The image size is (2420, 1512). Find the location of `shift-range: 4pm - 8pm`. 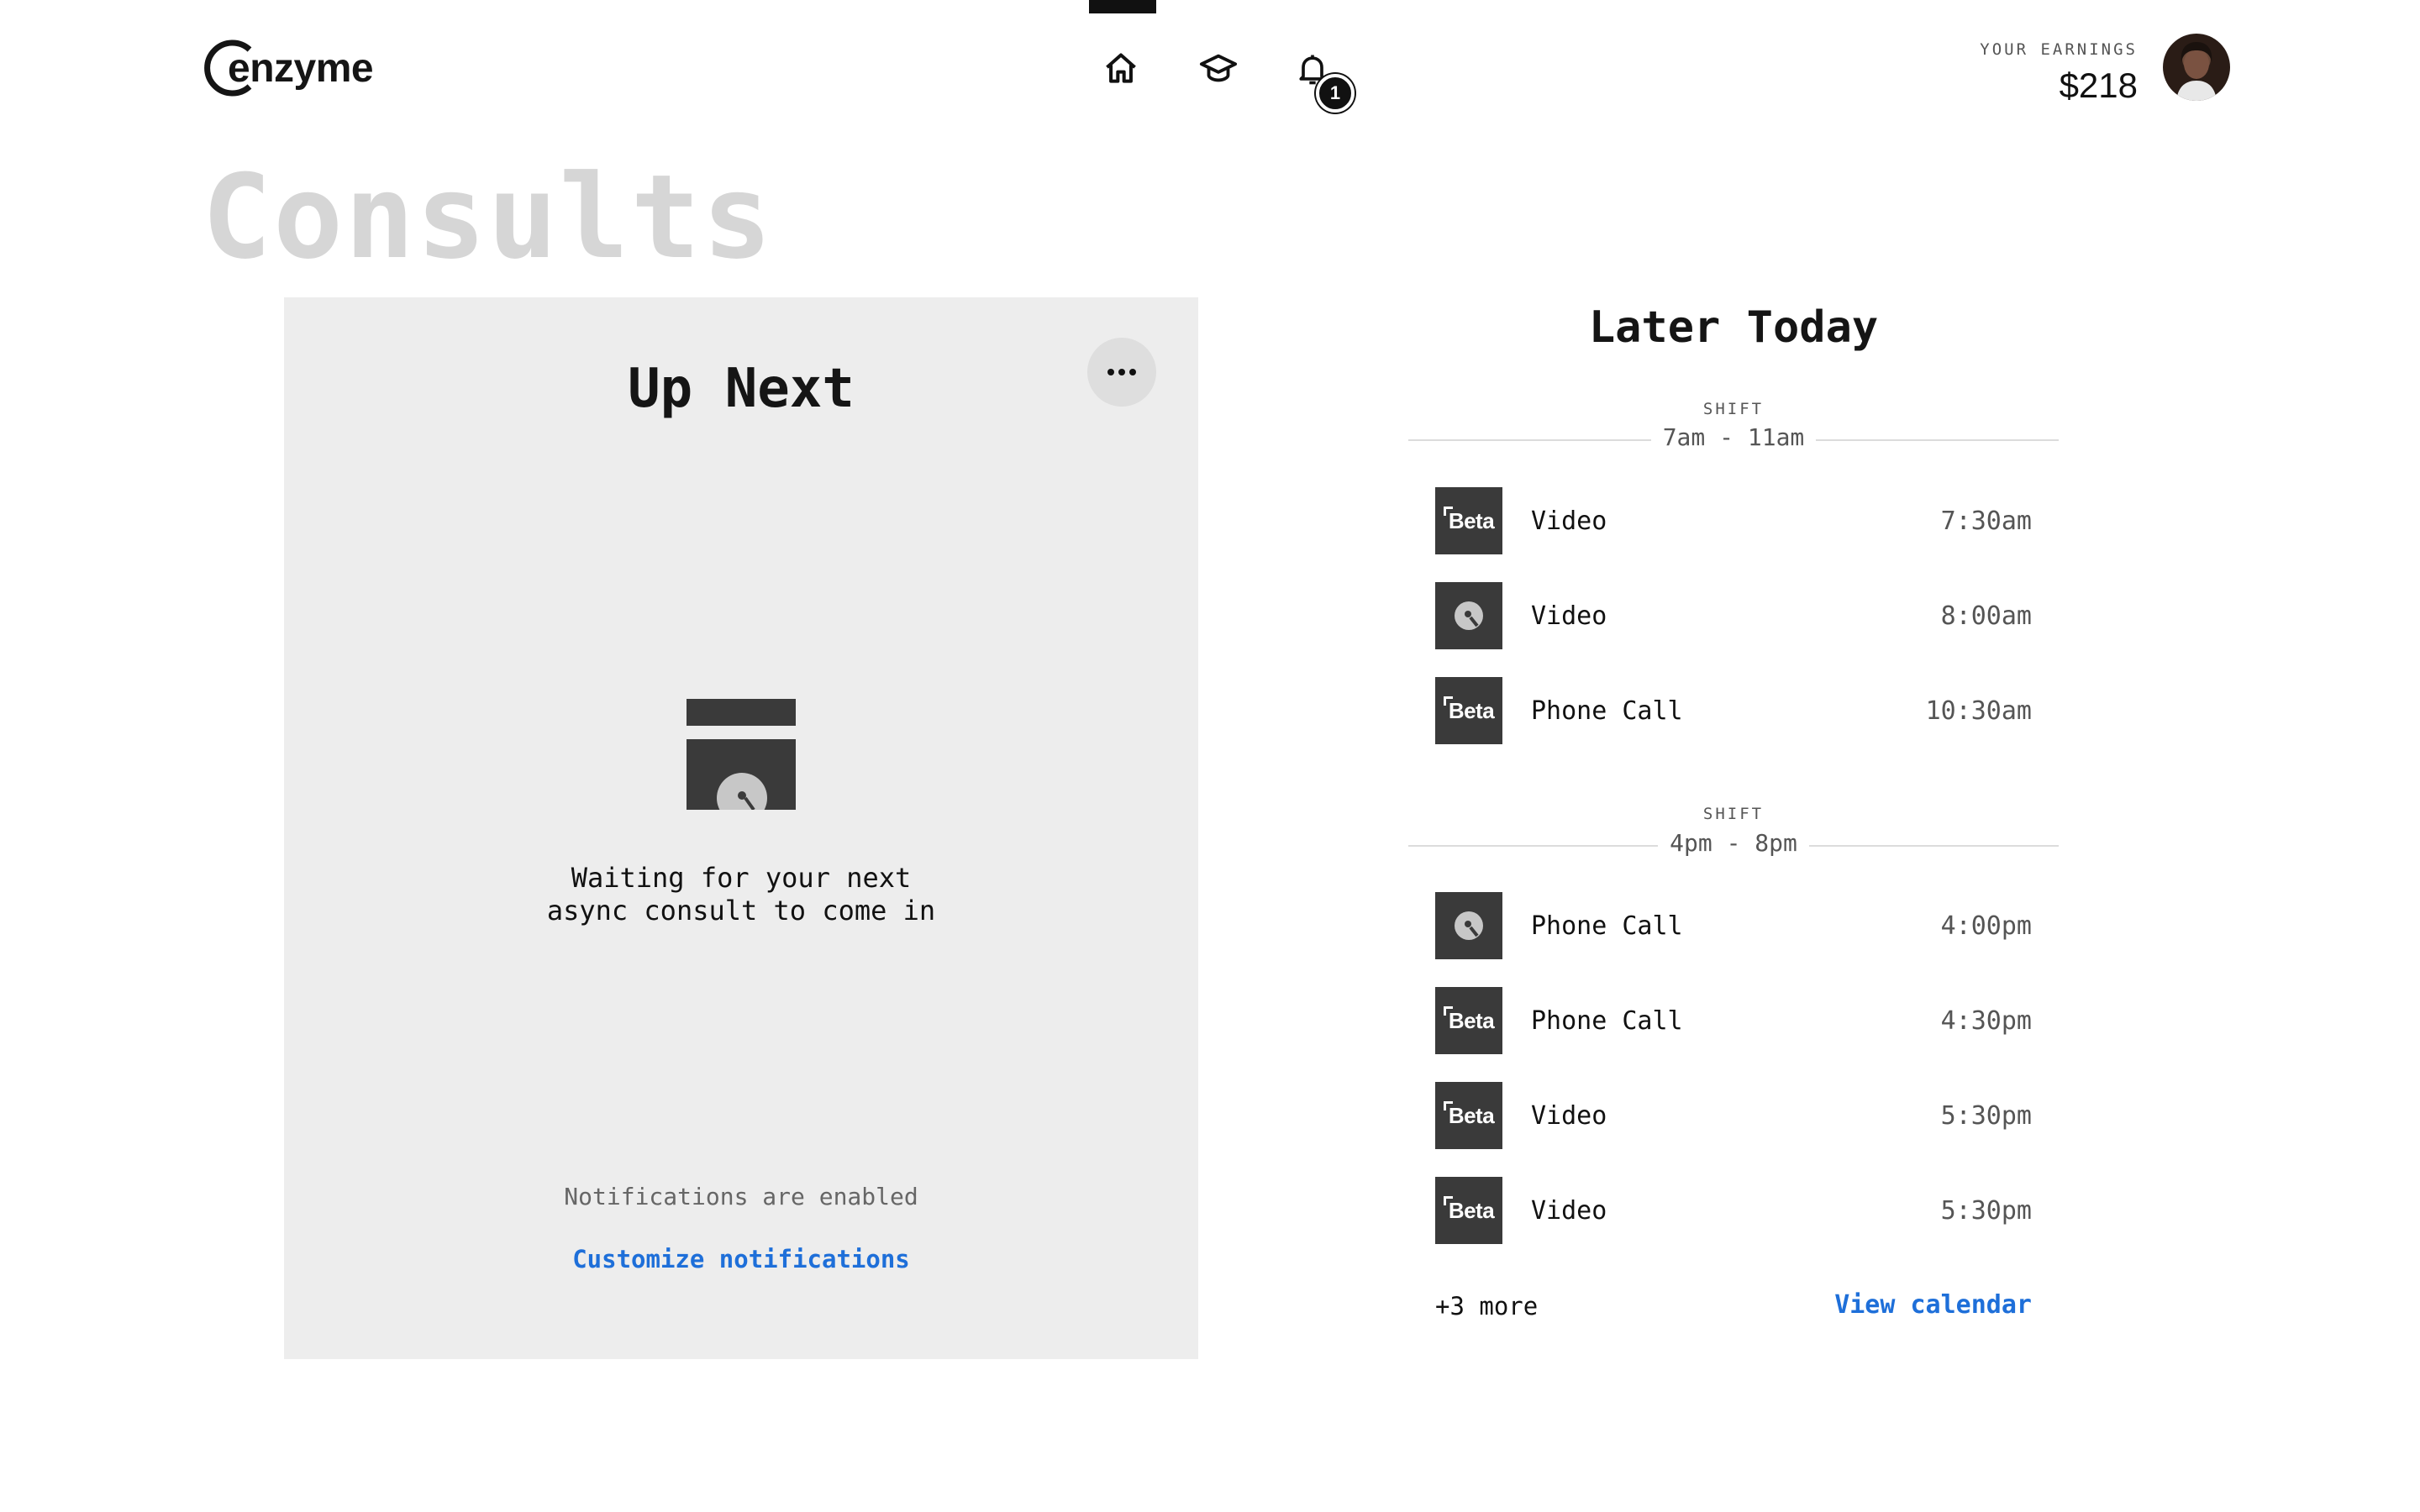

shift-range: 4pm - 8pm is located at coordinates (1734, 843).